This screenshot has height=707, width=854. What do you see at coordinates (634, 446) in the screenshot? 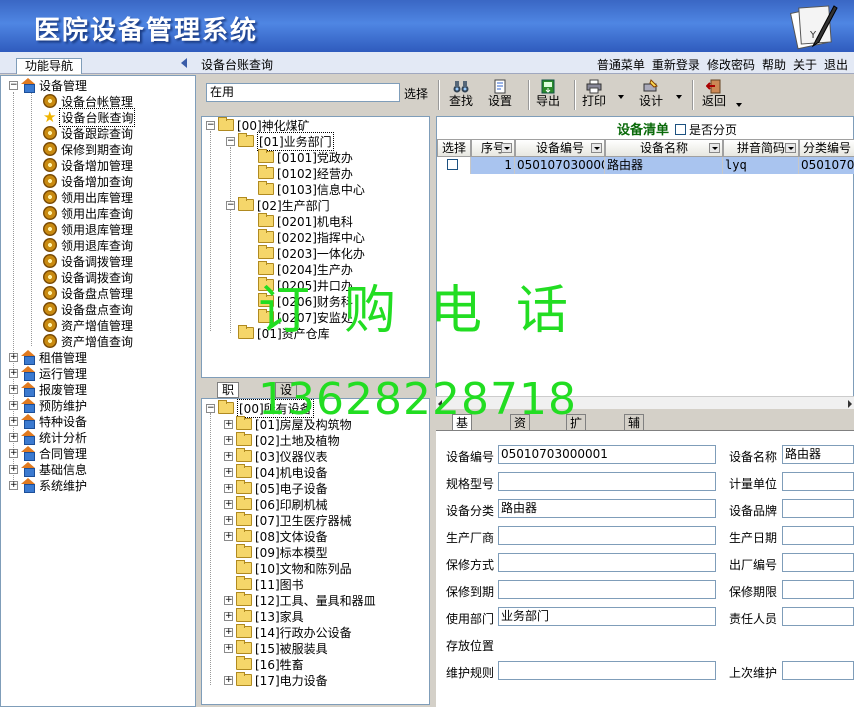
I see `tab-auxiliary-info: 辅助信息` at bounding box center [634, 446].